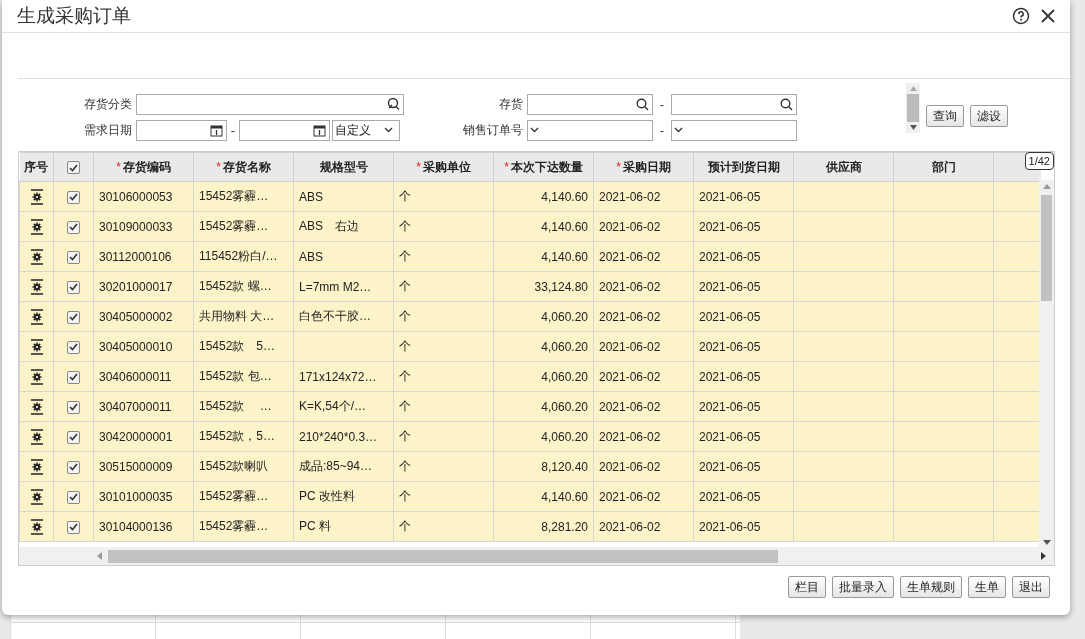 The width and height of the screenshot is (1085, 639). I want to click on column-header: 存货名称, so click(246, 166).